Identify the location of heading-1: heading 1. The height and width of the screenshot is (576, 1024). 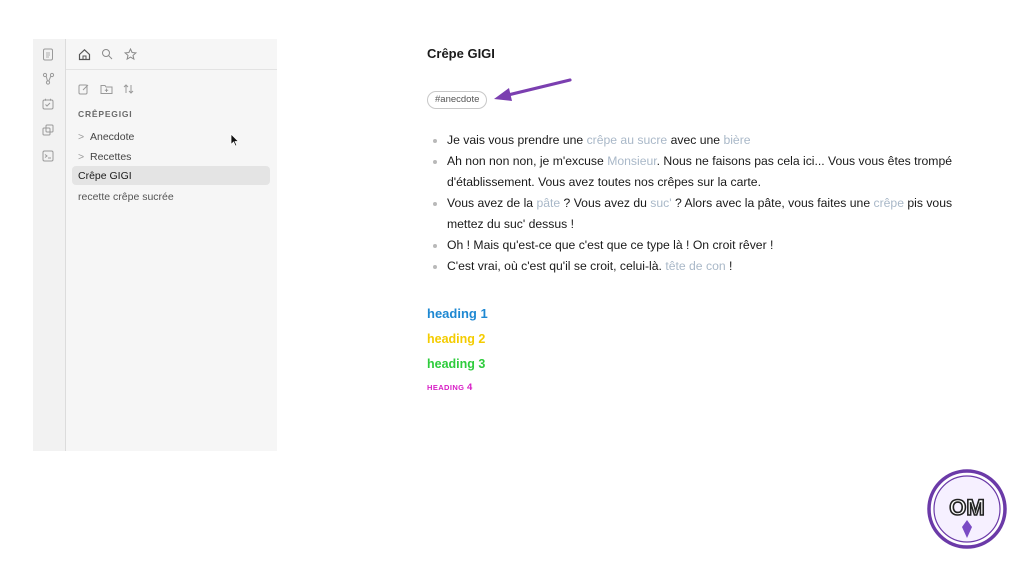
(457, 313).